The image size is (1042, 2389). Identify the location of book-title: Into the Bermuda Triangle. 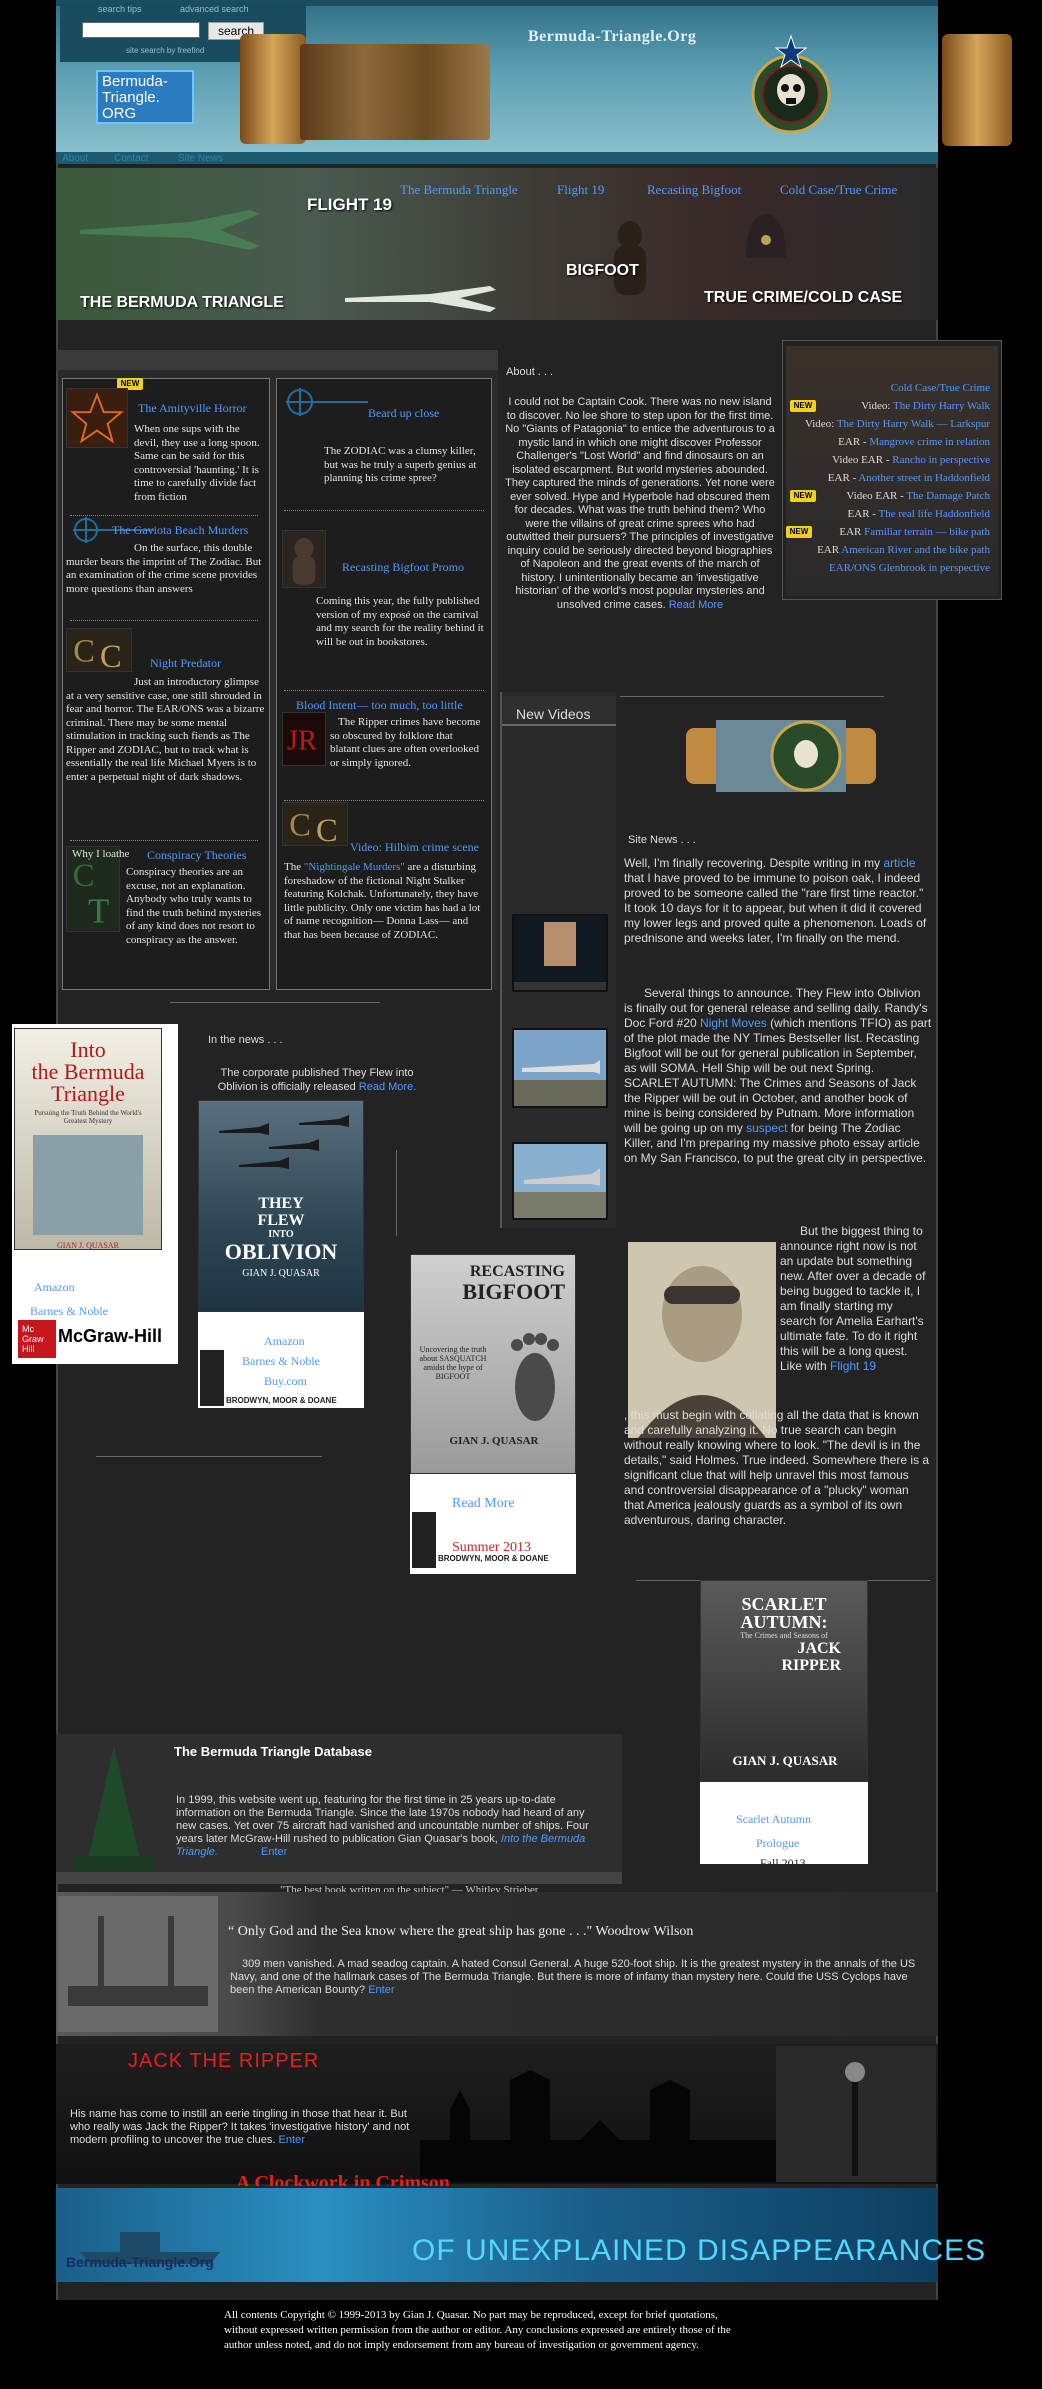
(88, 1067).